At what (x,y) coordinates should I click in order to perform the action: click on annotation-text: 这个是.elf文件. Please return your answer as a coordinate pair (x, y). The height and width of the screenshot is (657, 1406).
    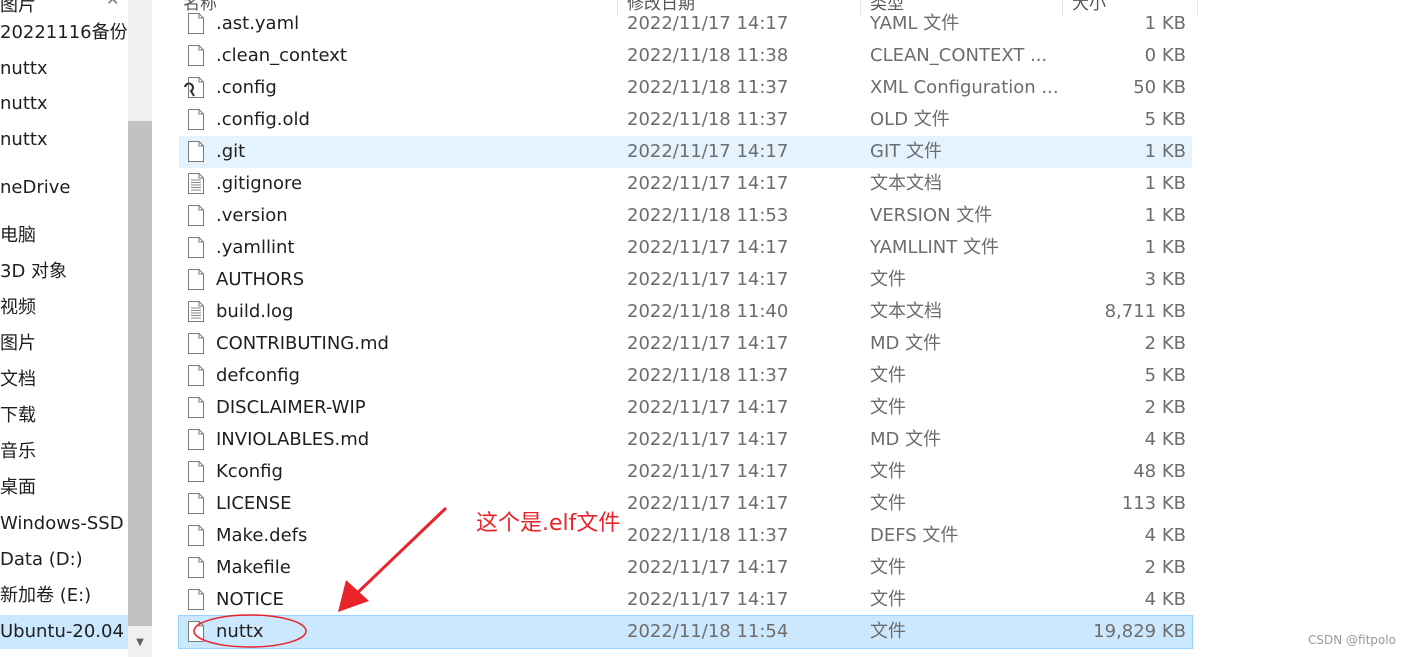
    Looking at the image, I should click on (548, 523).